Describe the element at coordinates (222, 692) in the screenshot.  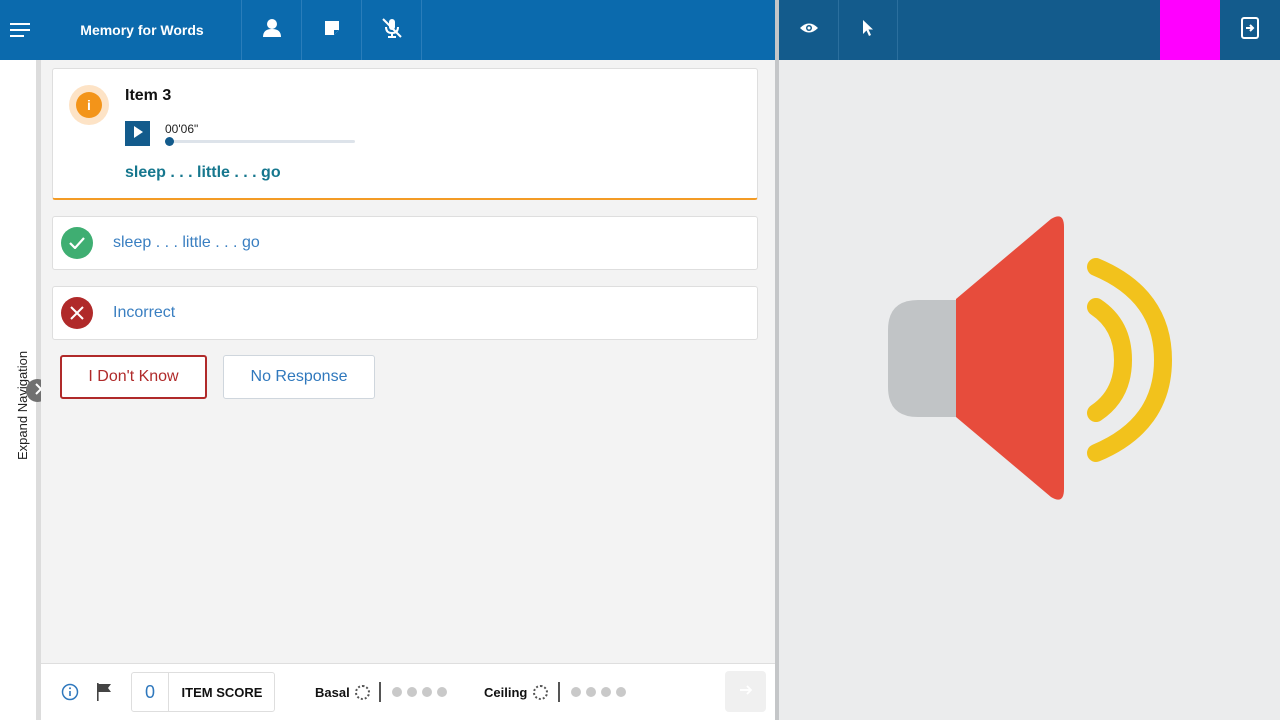
I see `item-score-label: ITEM SCORE` at that location.